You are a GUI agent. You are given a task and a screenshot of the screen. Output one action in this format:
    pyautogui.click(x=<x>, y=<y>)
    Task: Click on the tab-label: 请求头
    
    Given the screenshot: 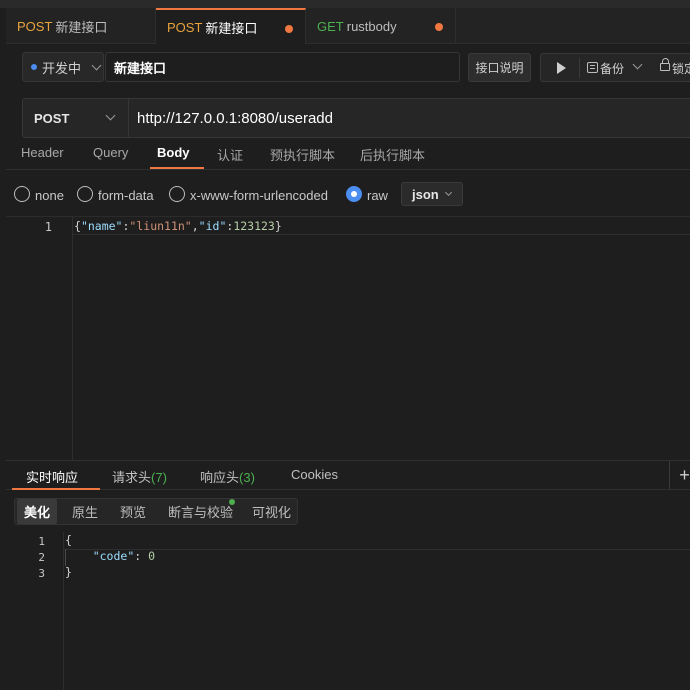 What is the action you would take?
    pyautogui.click(x=132, y=477)
    